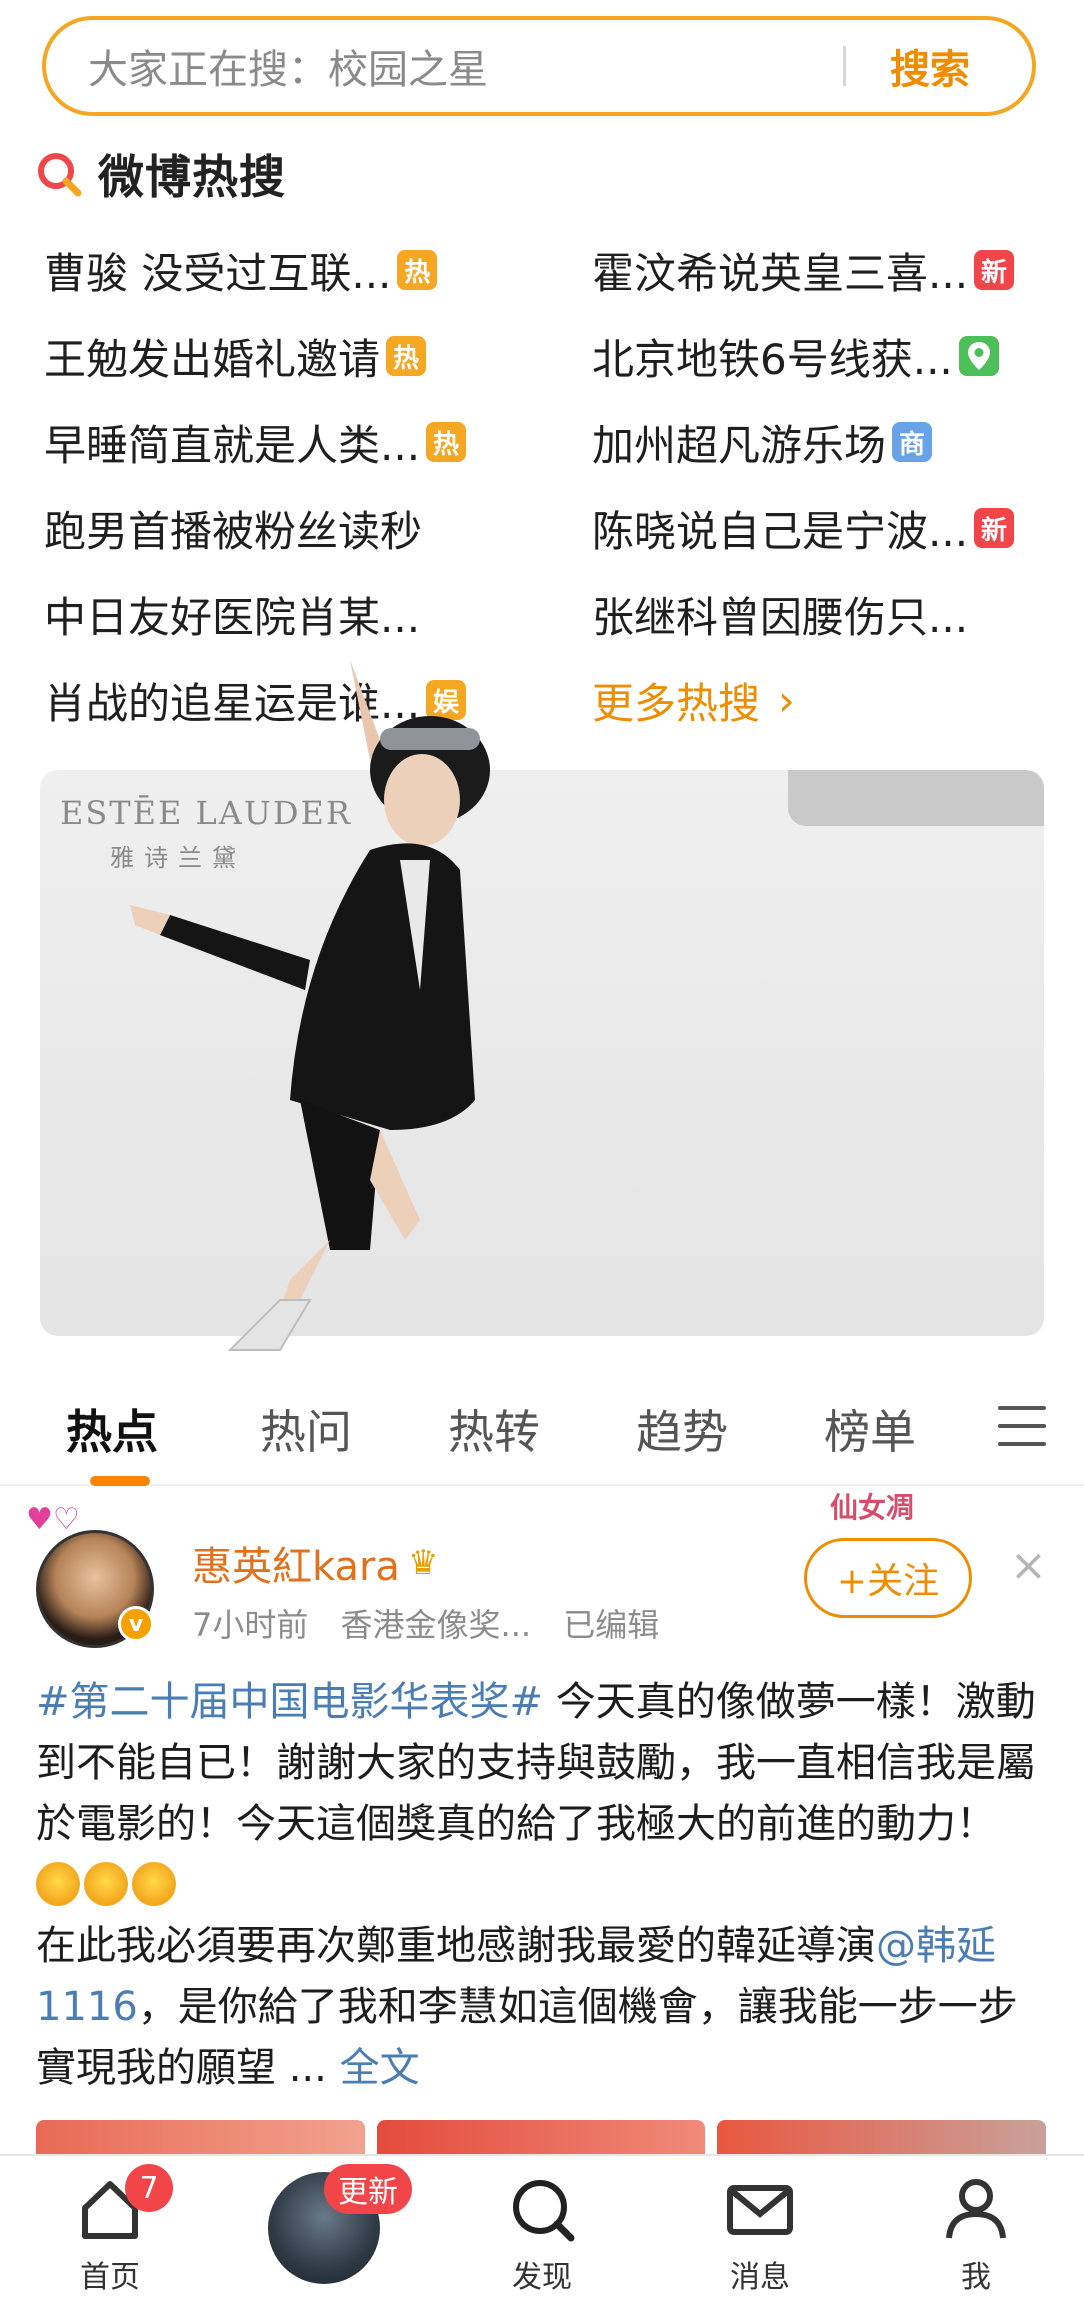 The image size is (1084, 2303). I want to click on username-text: 惠英紅kara, so click(296, 1567).